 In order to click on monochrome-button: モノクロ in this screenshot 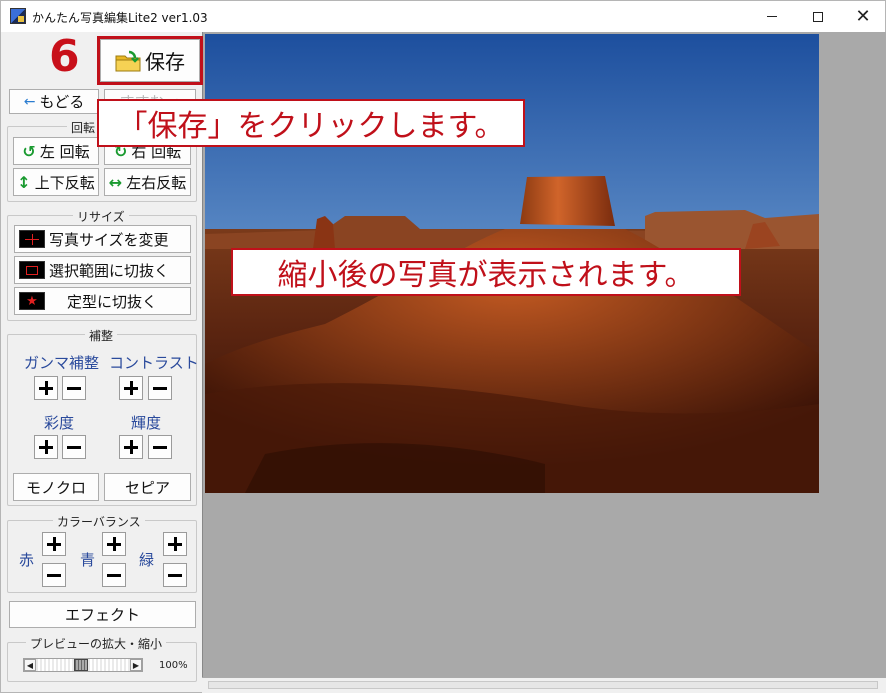, I will do `click(56, 487)`.